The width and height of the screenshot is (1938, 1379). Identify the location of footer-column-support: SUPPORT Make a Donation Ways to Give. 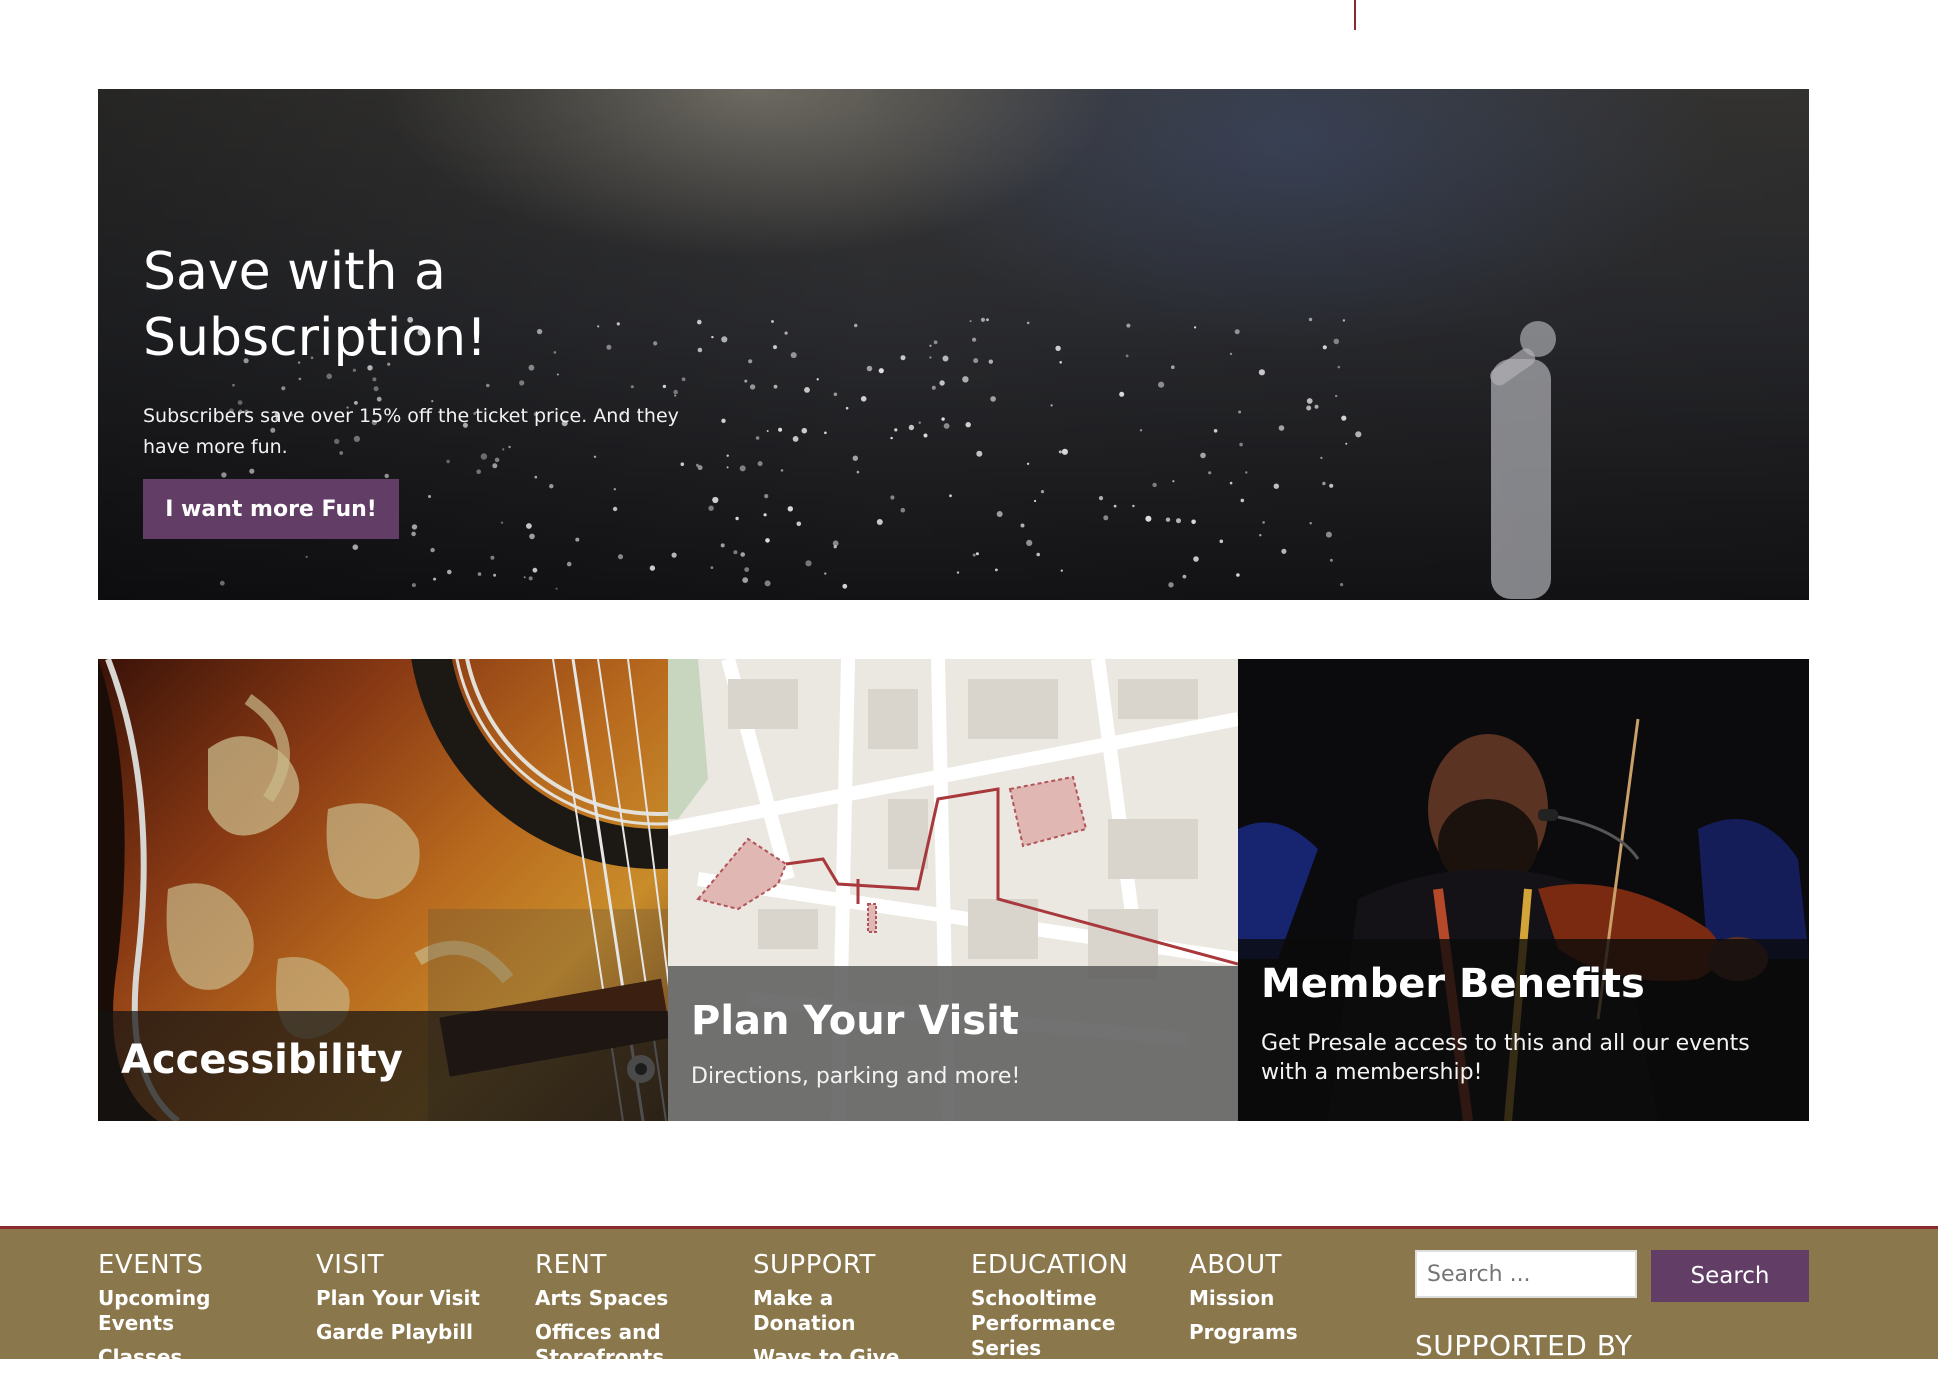
(853, 1314).